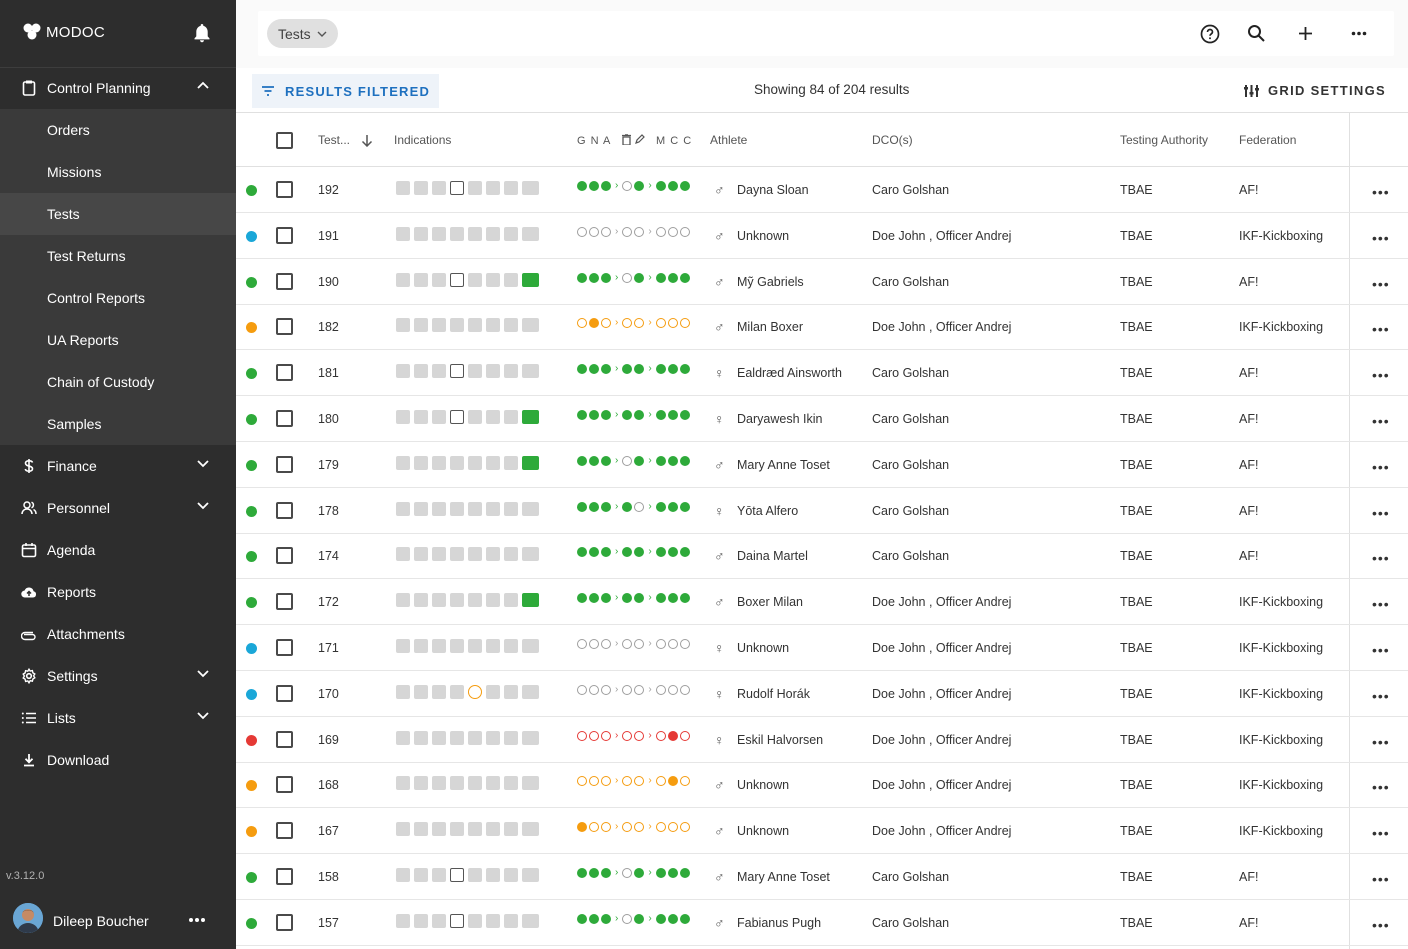 Image resolution: width=1408 pixels, height=949 pixels. I want to click on table-row: 190 › › ♂ Mỹ Gabriels Caro Golshan TBAE AF! •••, so click(822, 282).